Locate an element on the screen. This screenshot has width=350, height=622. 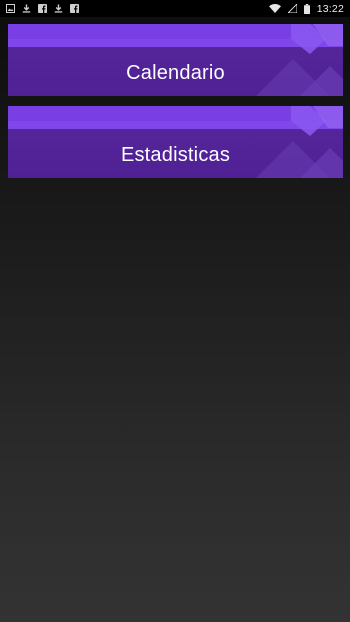
calendario-label: Calendario is located at coordinates (175, 73).